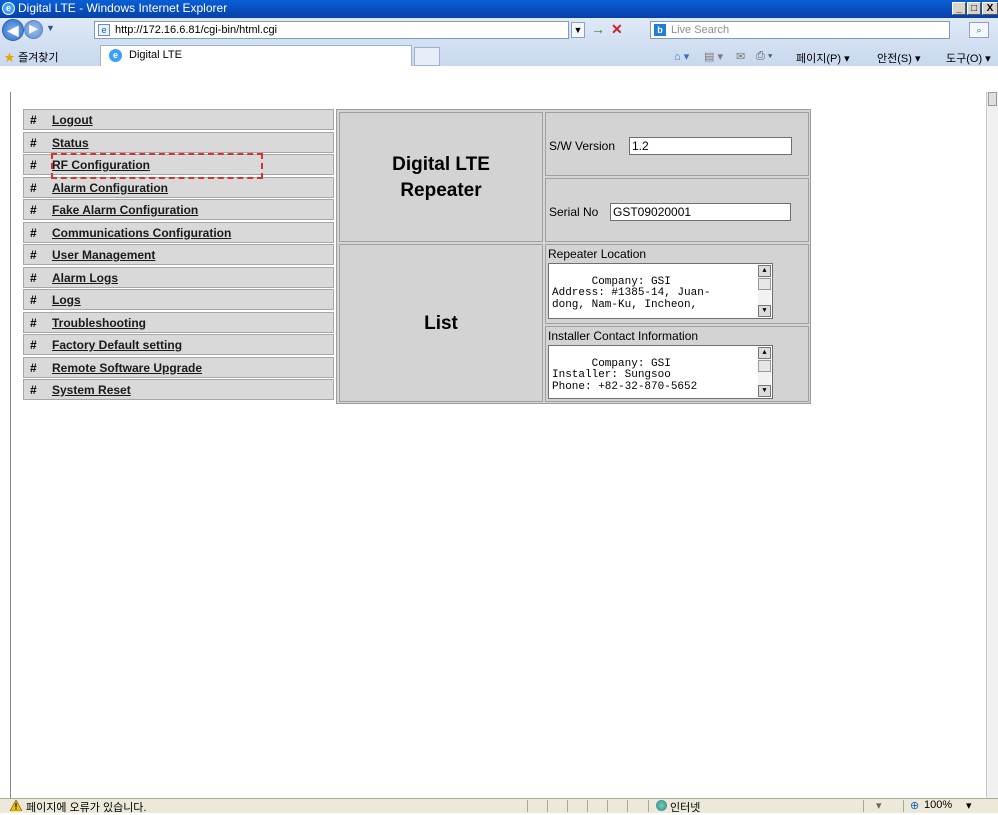 This screenshot has width=998, height=815. Describe the element at coordinates (125, 210) in the screenshot. I see `menu-link-fake-alarm-configuration: Fake Alarm Configuration` at that location.